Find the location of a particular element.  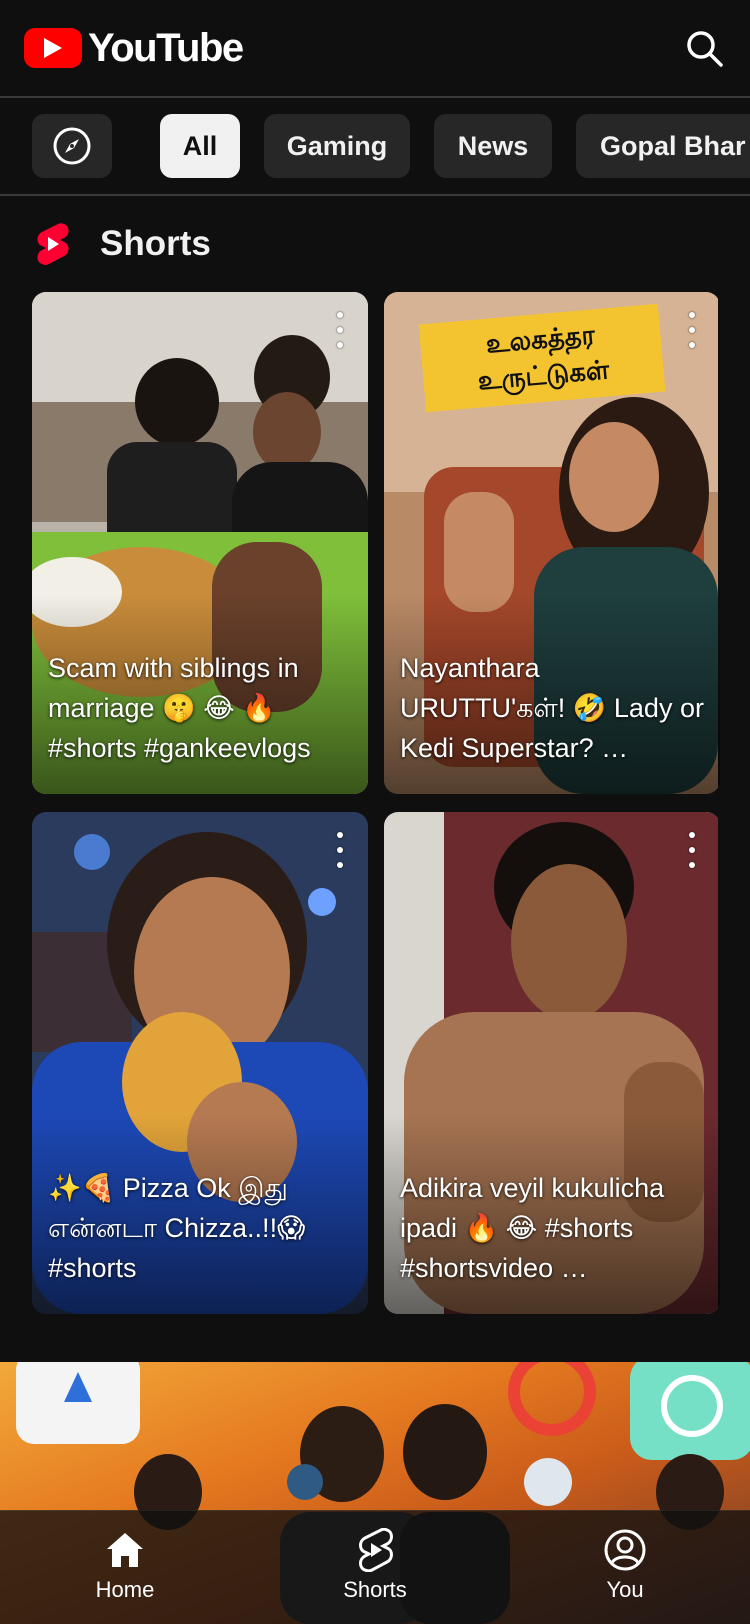

search-icon is located at coordinates (705, 49).